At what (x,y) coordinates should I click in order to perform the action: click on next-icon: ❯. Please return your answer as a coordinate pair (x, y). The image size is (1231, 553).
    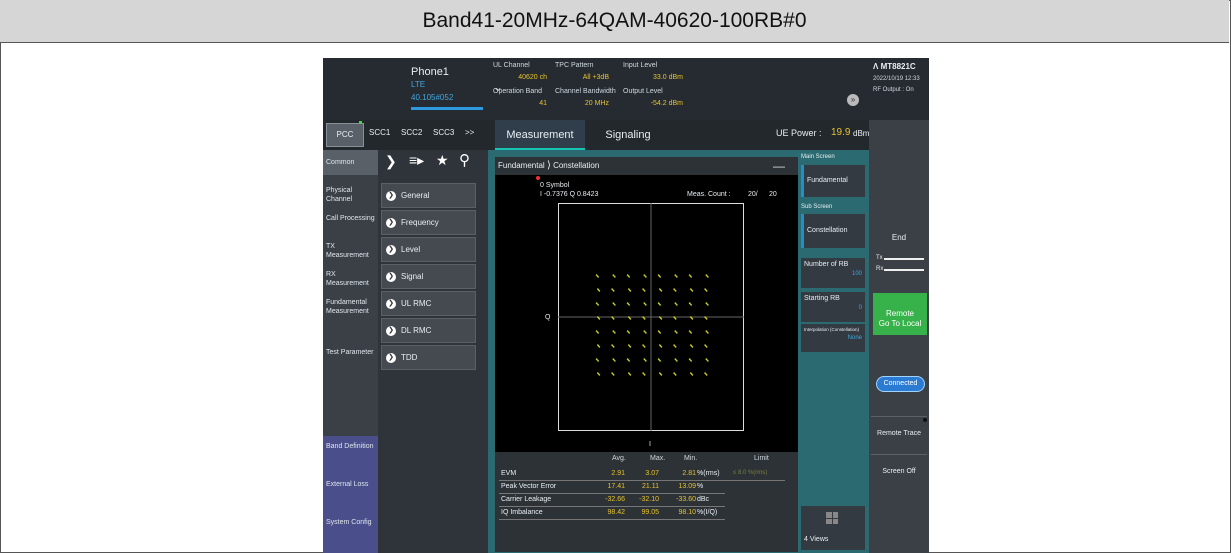
    Looking at the image, I should click on (391, 161).